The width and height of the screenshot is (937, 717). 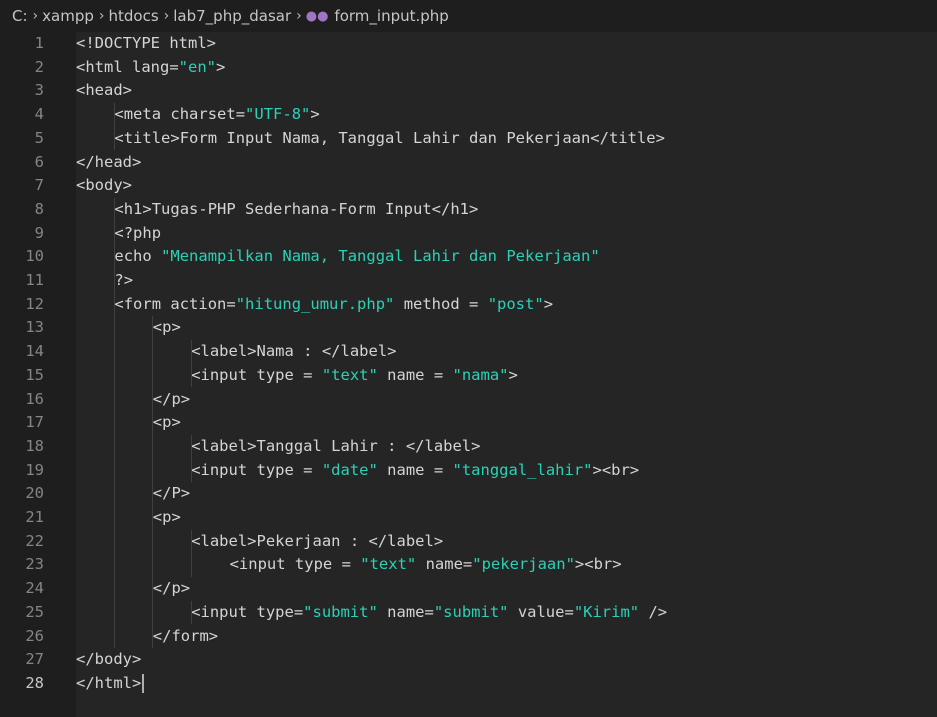 I want to click on line-number: 13, so click(x=34, y=327).